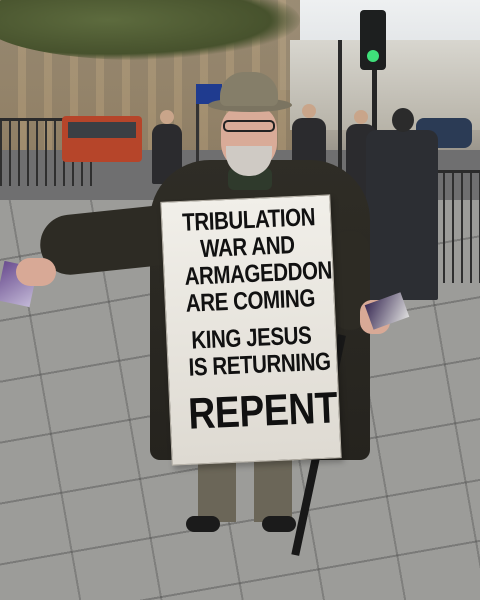 This screenshot has height=600, width=480. I want to click on vehicle-window, so click(102, 130).